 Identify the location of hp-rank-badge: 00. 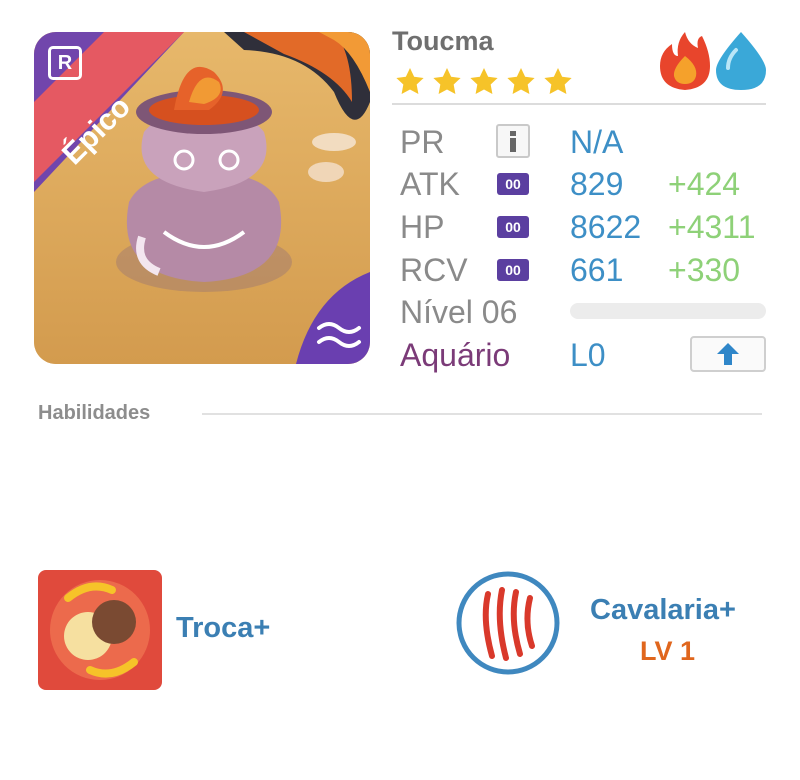
(513, 227).